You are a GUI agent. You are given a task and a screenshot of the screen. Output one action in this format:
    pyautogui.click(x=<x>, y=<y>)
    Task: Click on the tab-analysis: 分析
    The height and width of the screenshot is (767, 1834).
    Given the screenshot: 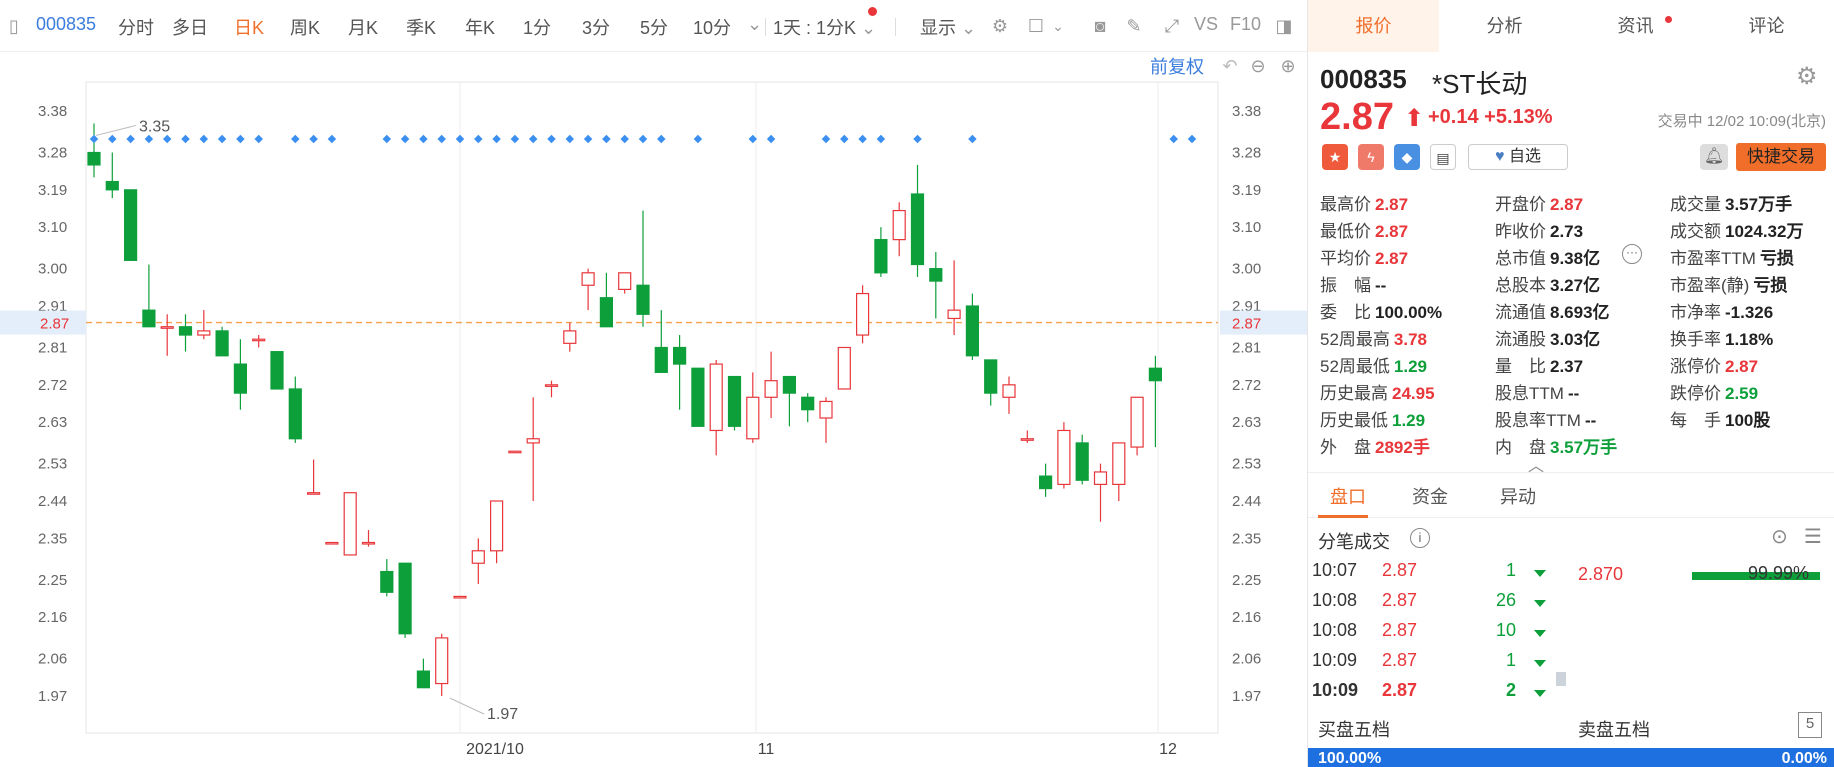 What is the action you would take?
    pyautogui.click(x=1504, y=26)
    